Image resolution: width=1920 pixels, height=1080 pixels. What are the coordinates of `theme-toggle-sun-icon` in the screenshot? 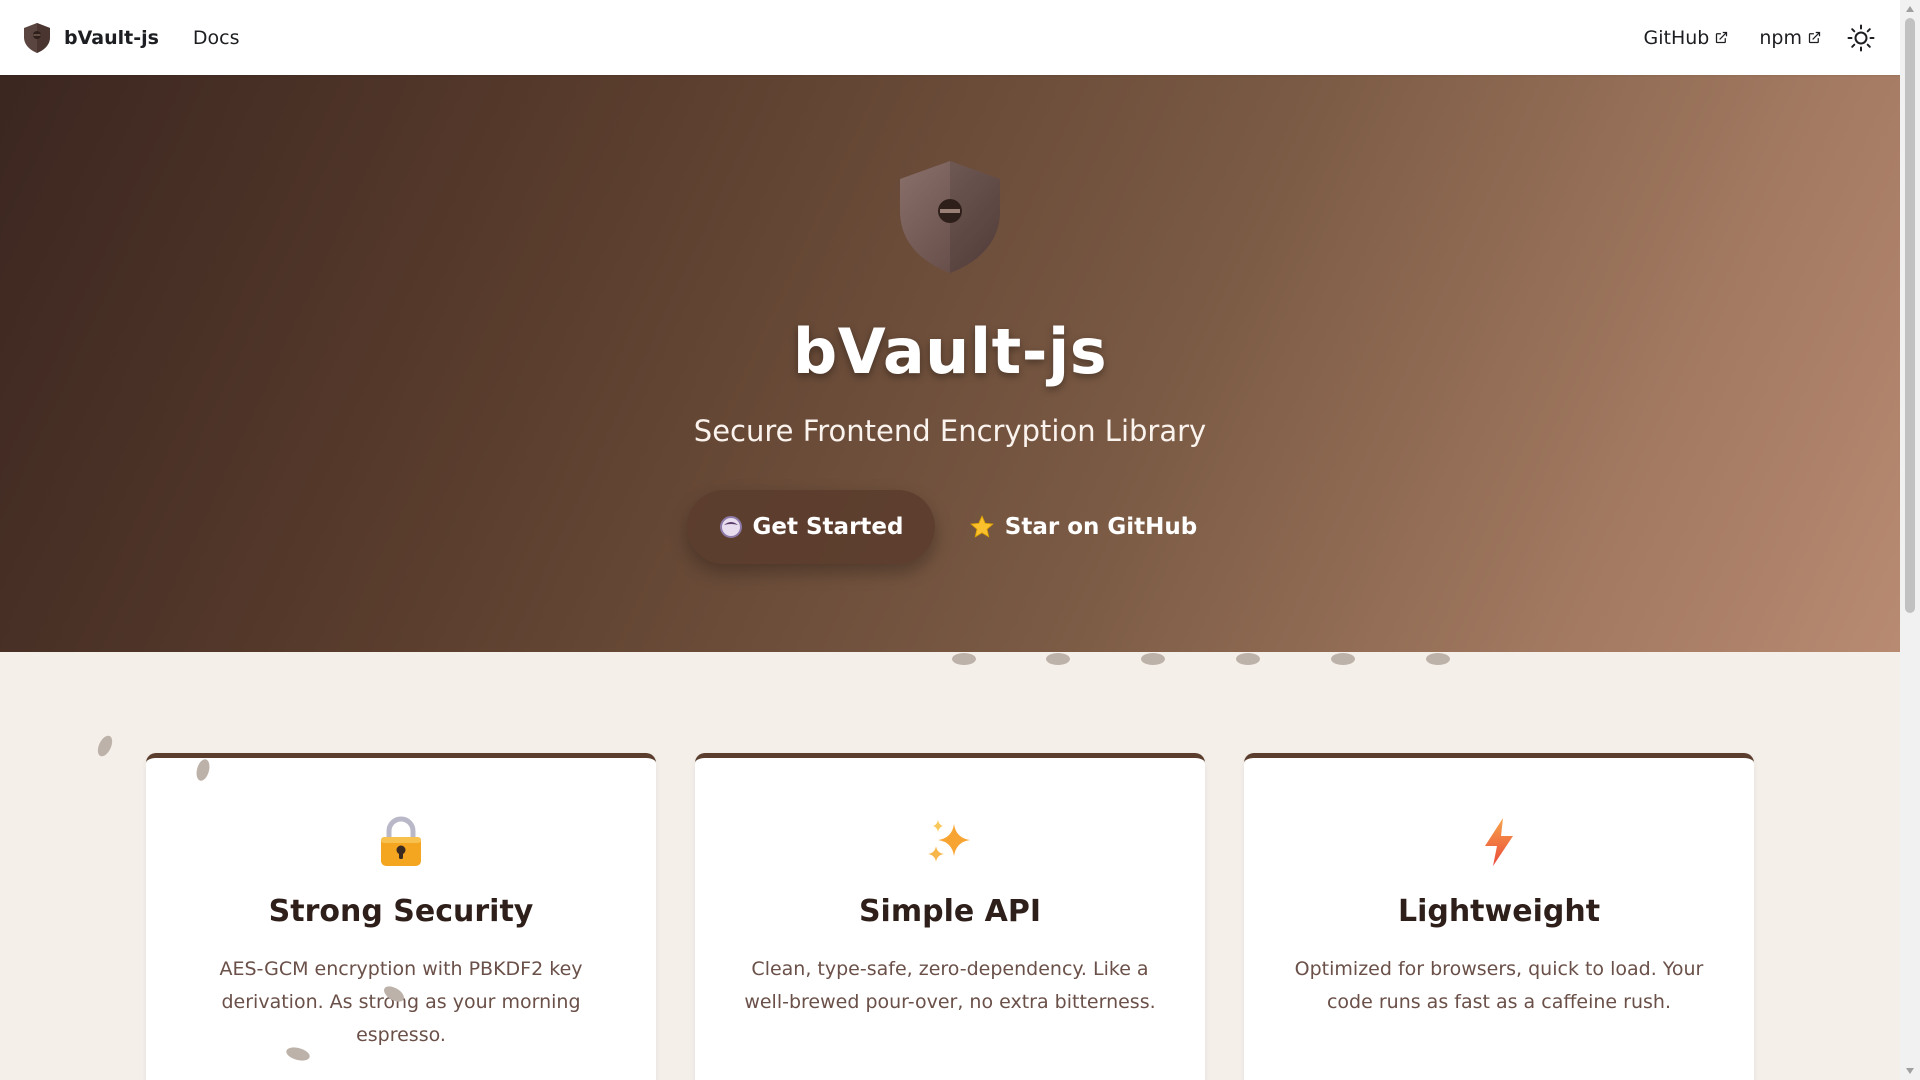 It's located at (1861, 38).